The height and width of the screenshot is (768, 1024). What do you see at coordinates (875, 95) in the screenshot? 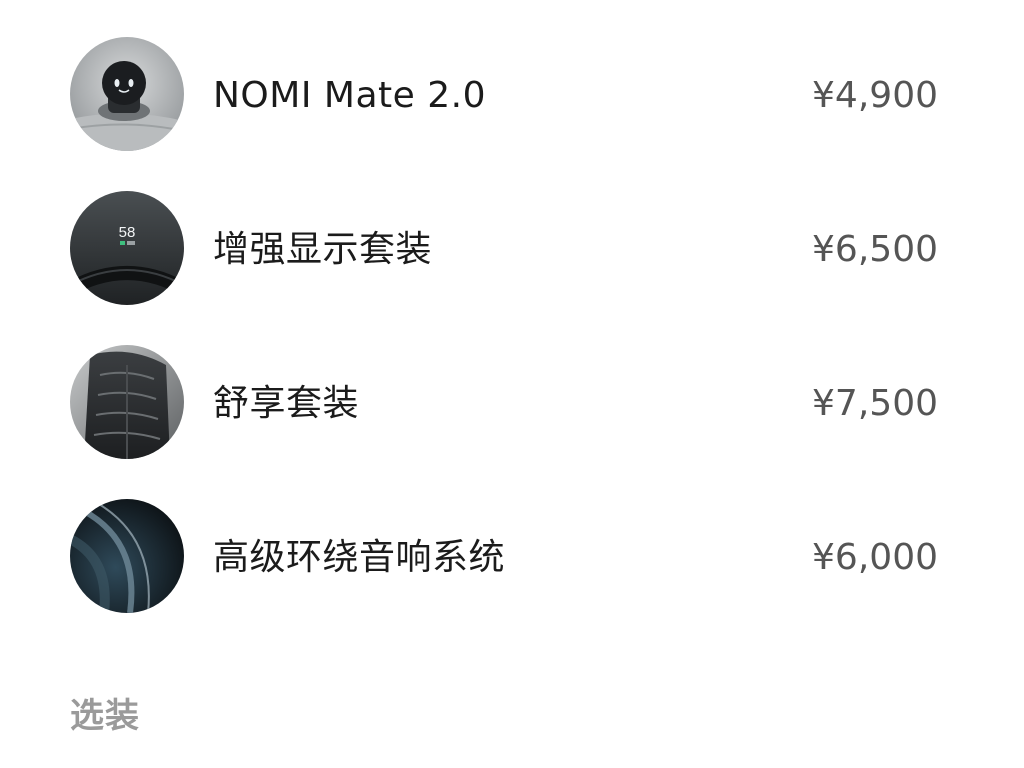
I see `package-price: ¥4,900` at bounding box center [875, 95].